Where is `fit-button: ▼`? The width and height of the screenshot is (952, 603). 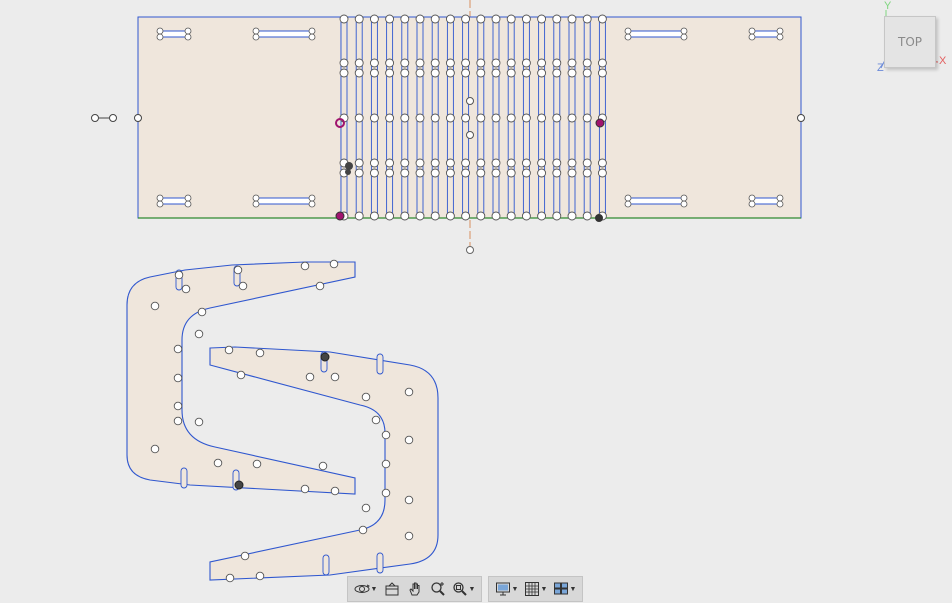
fit-button: ▼ is located at coordinates (463, 589).